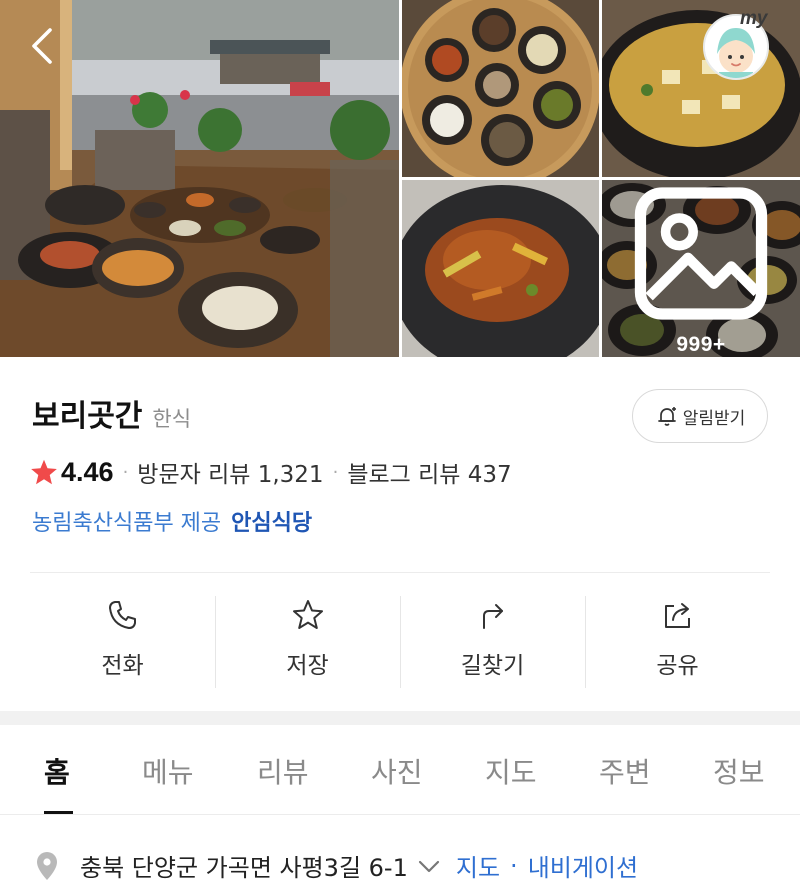 This screenshot has height=883, width=800. I want to click on alarm-subscribe-button: 알림받기, so click(700, 416).